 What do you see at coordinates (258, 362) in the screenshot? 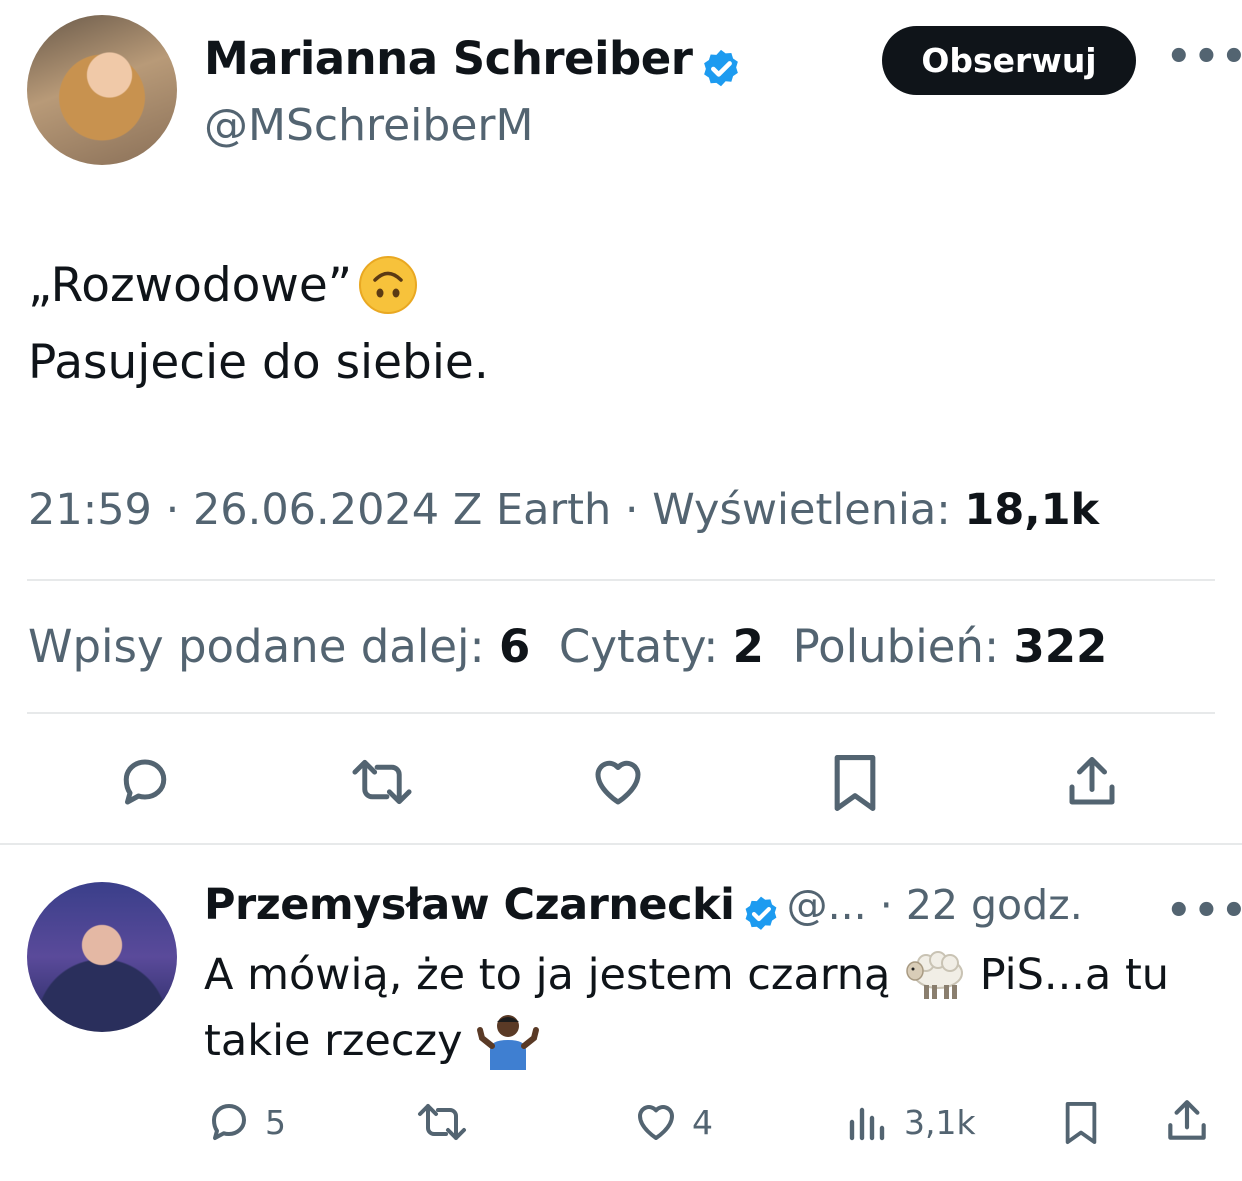
I see `tweet-text-line2: Pasujecie do siebie.` at bounding box center [258, 362].